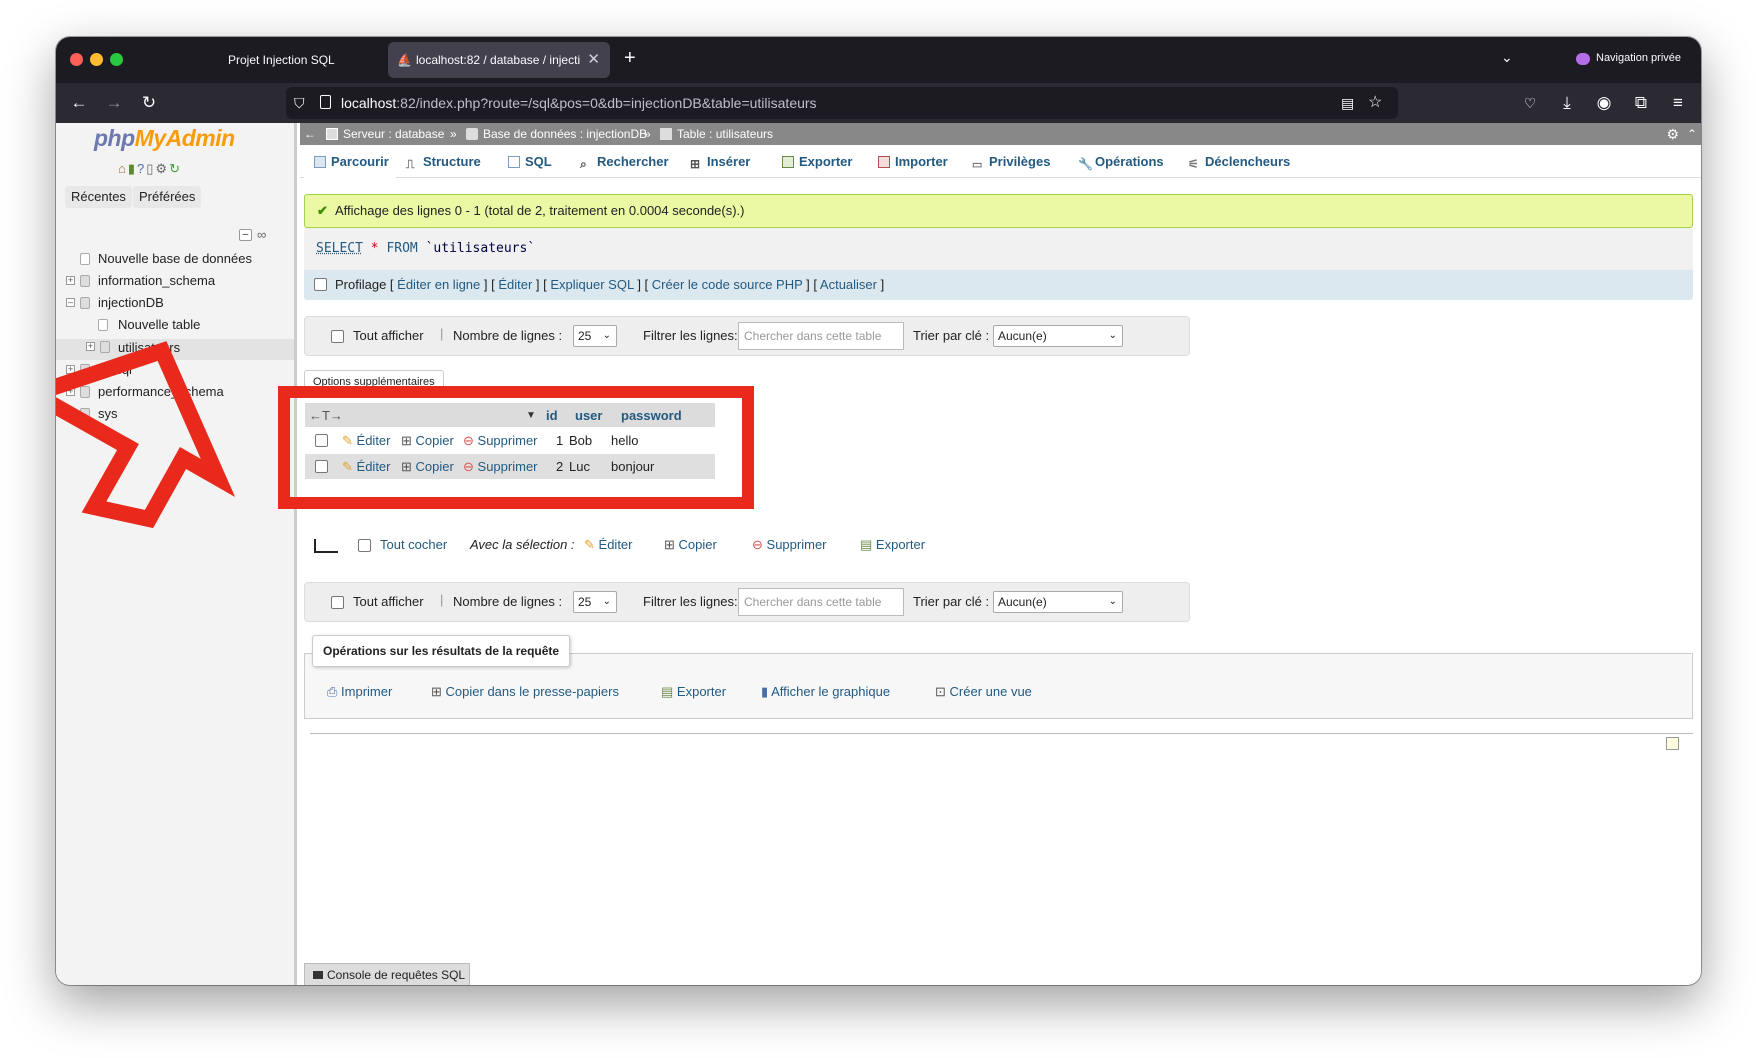 Image resolution: width=1756 pixels, height=1058 pixels. I want to click on column-header-user: user, so click(588, 415).